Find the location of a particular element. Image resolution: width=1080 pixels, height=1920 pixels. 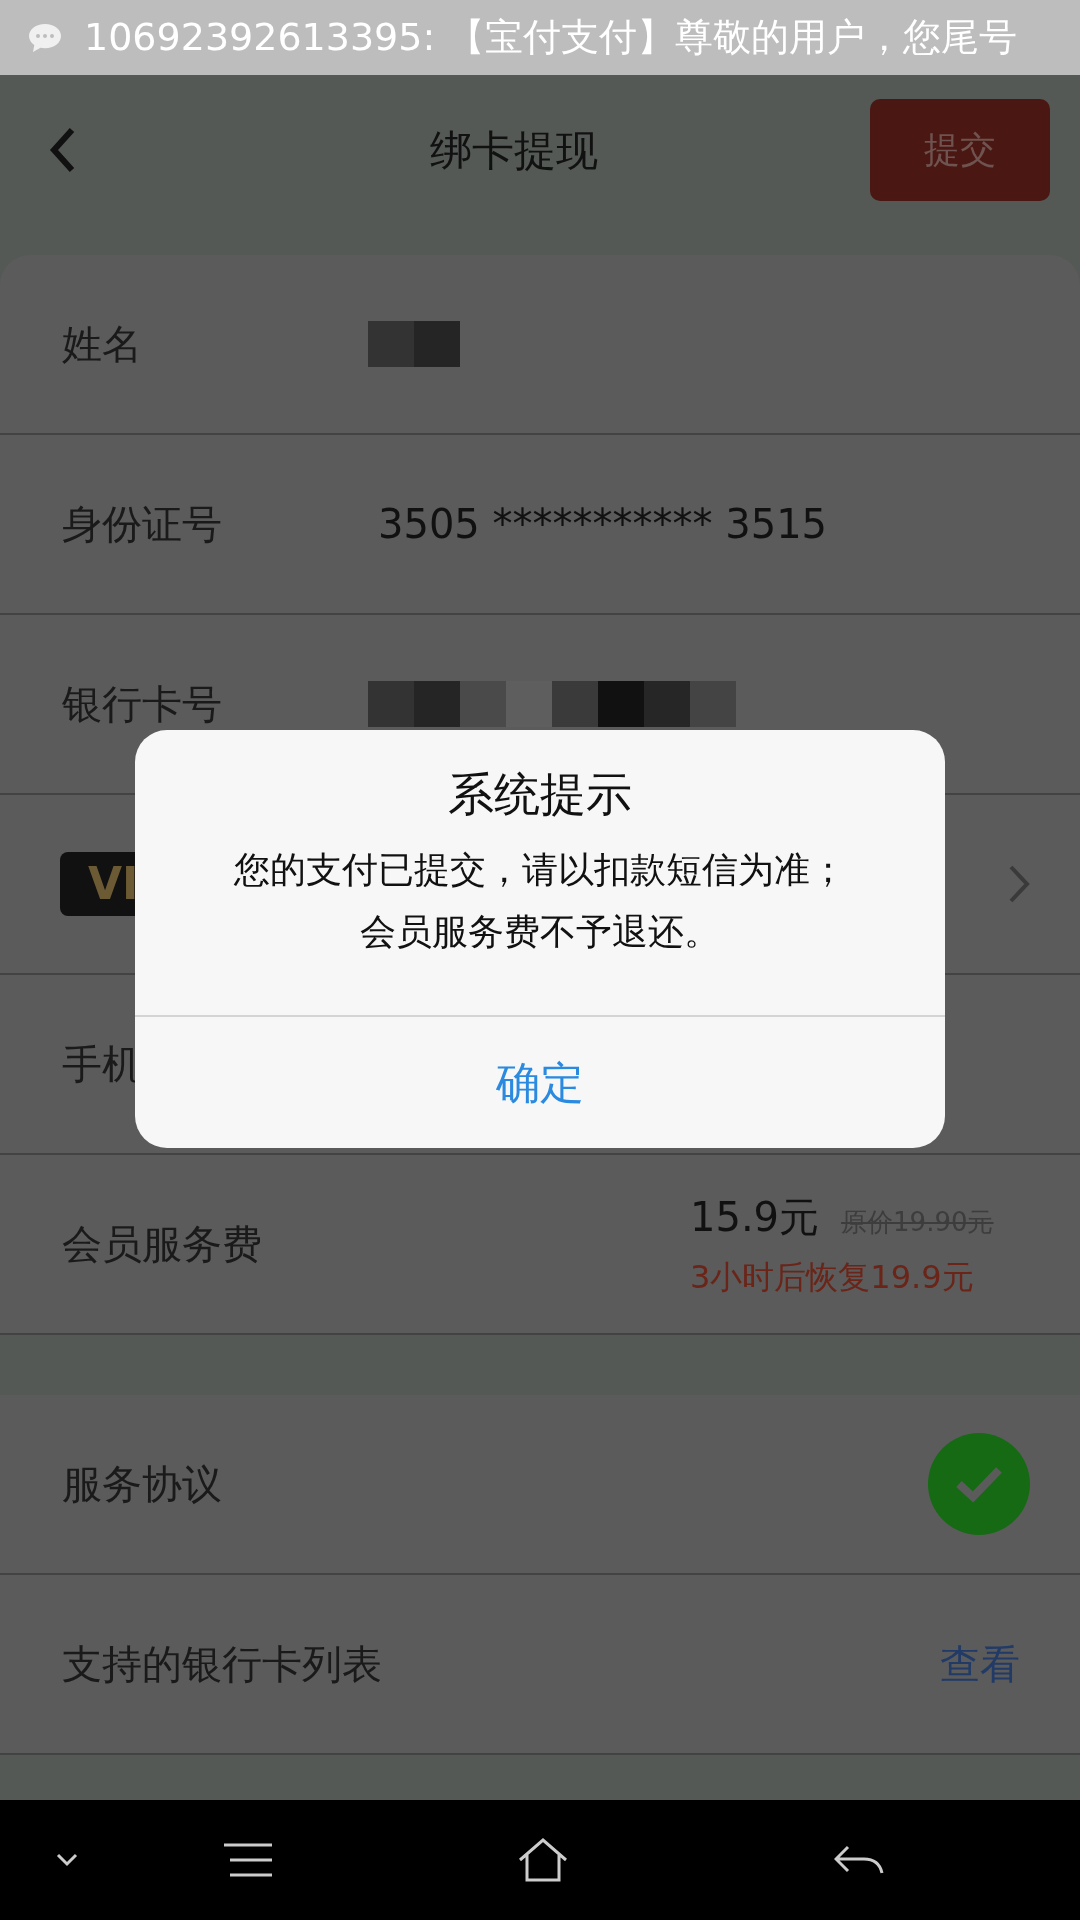

home-icon is located at coordinates (543, 1860).